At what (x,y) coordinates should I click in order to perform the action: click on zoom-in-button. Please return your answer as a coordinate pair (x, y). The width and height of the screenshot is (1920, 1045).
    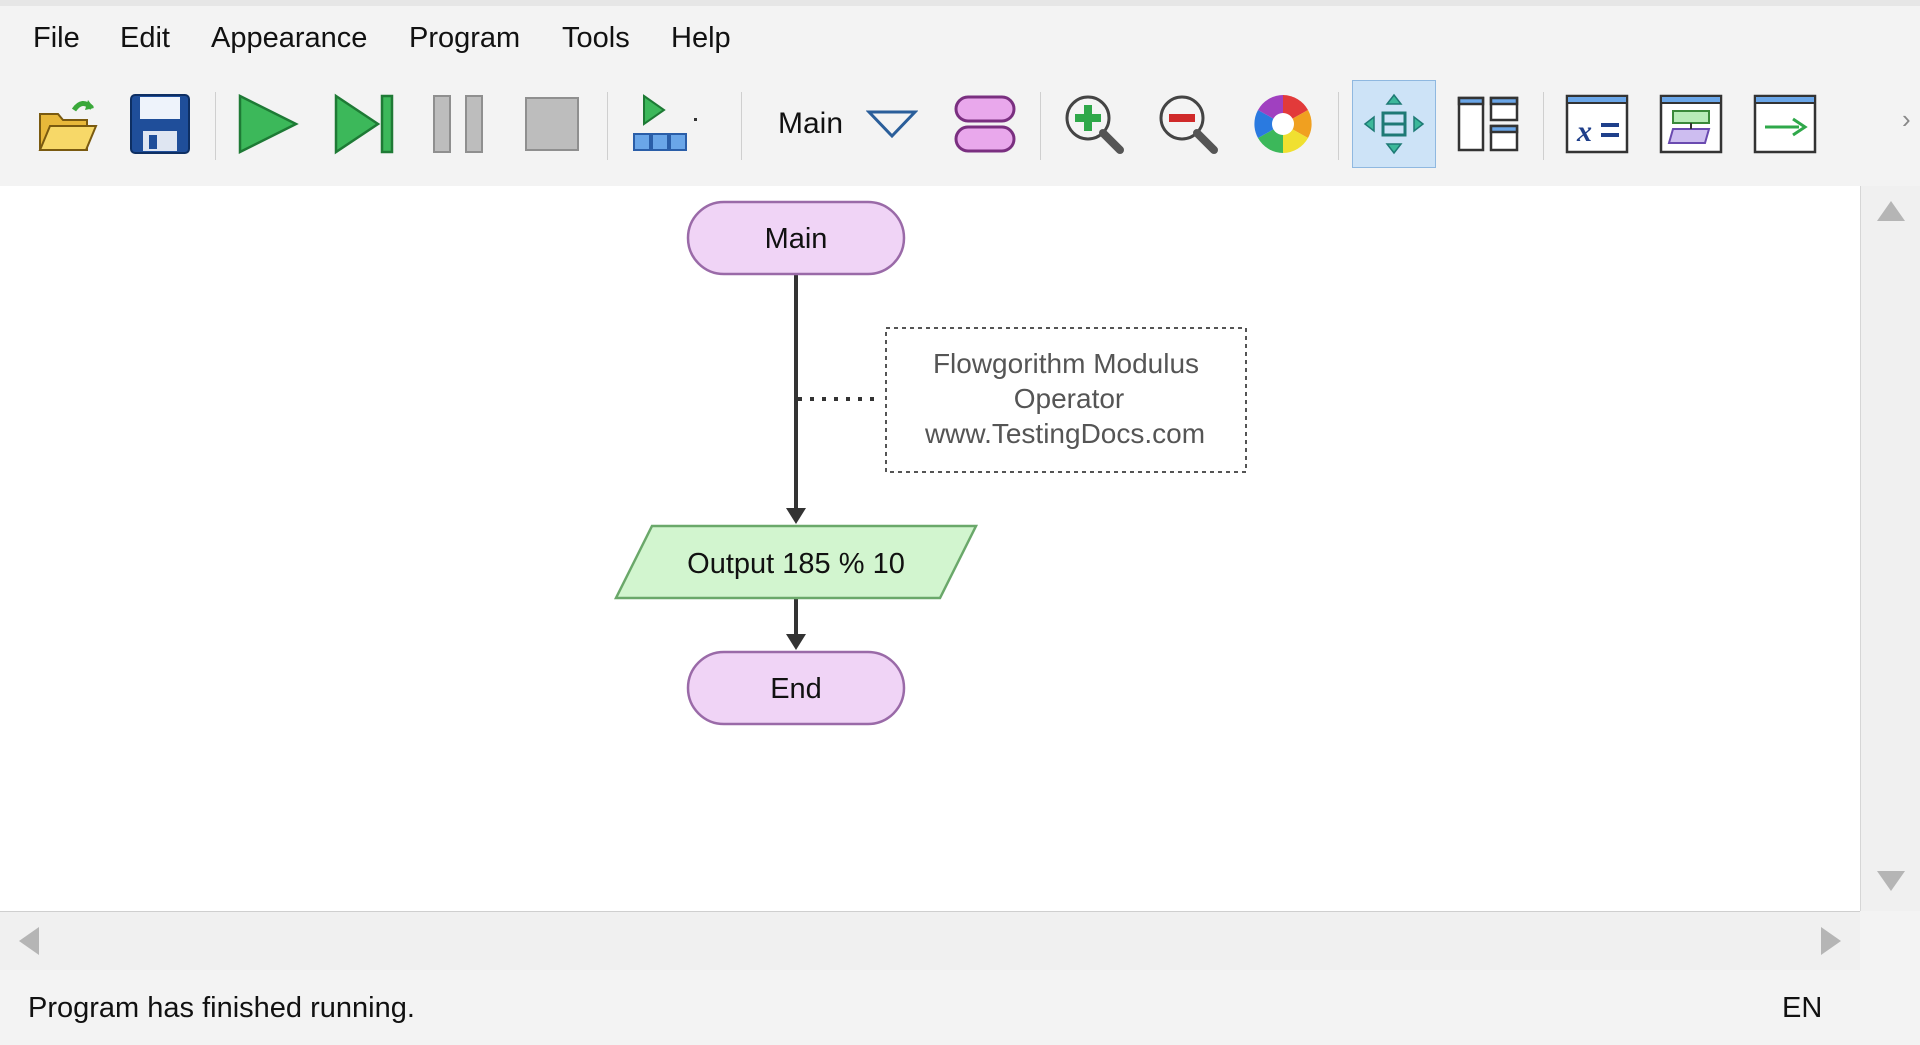
    Looking at the image, I should click on (1094, 124).